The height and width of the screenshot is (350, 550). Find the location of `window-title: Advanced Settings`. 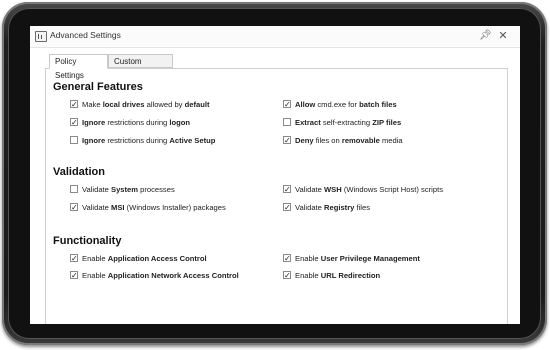

window-title: Advanced Settings is located at coordinates (85, 35).